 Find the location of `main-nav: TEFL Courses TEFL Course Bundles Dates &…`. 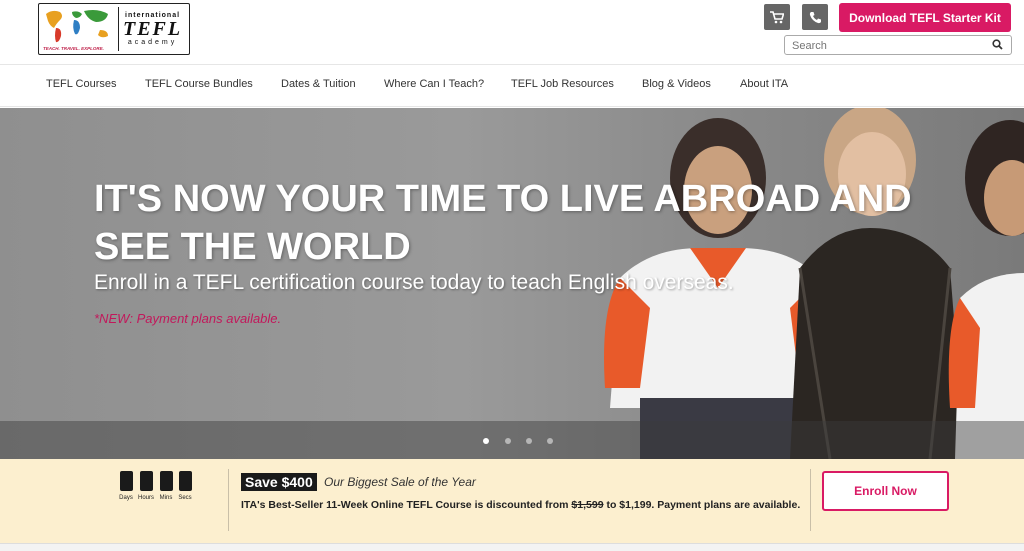

main-nav: TEFL Courses TEFL Course Bundles Dates &… is located at coordinates (512, 85).